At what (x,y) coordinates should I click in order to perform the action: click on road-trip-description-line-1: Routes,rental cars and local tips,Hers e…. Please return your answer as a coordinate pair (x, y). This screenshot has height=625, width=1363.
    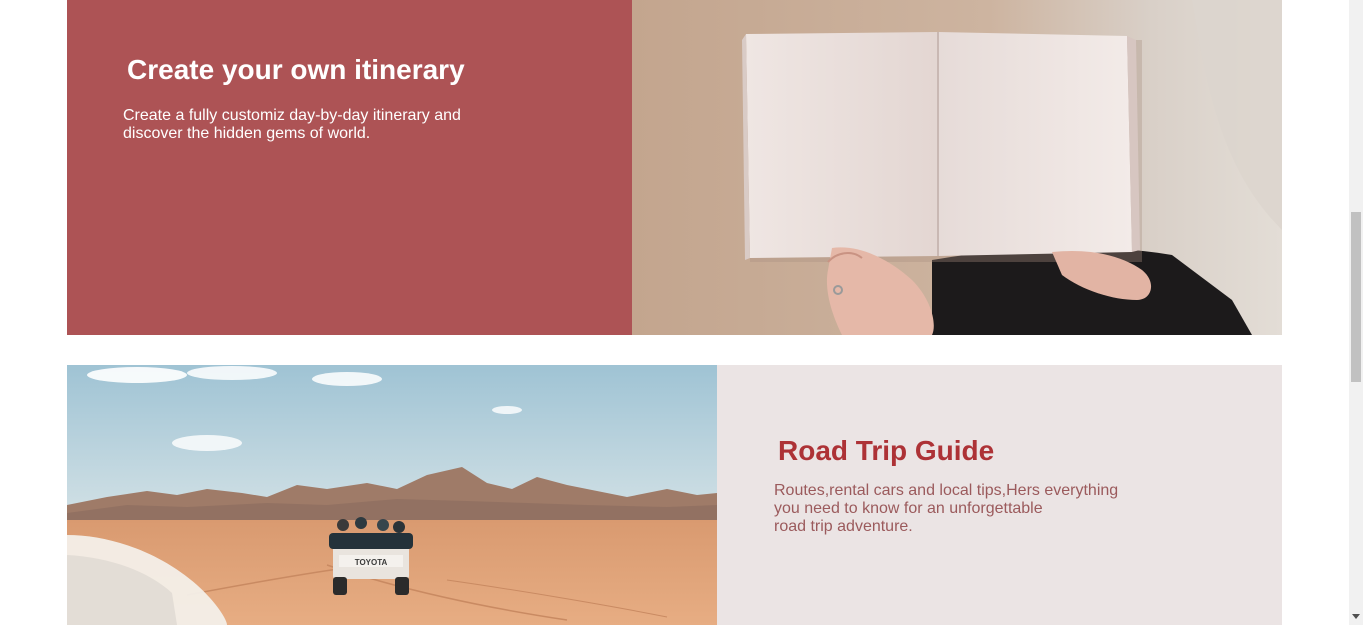
    Looking at the image, I should click on (946, 490).